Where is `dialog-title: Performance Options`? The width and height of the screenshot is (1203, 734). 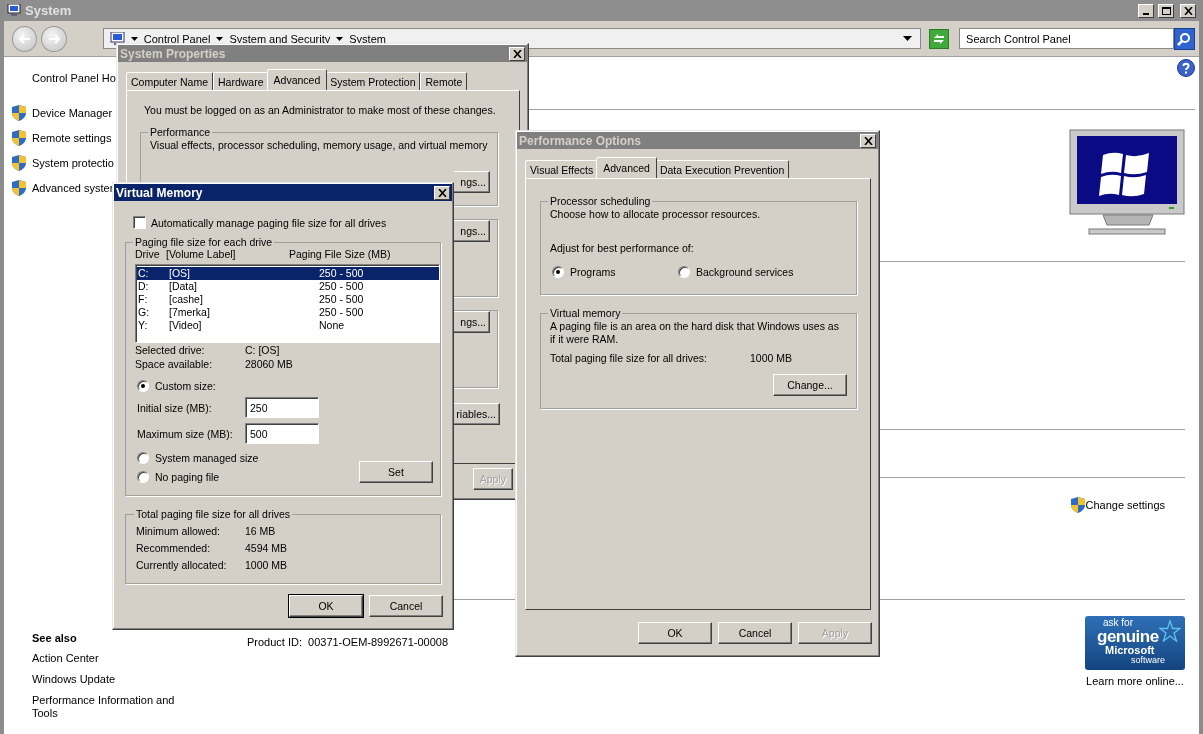
dialog-title: Performance Options is located at coordinates (580, 140).